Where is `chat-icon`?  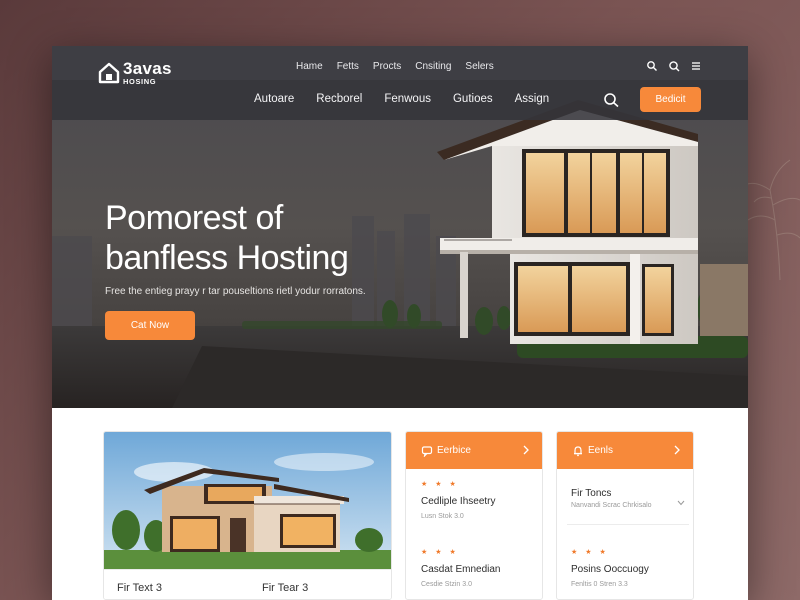 chat-icon is located at coordinates (427, 451).